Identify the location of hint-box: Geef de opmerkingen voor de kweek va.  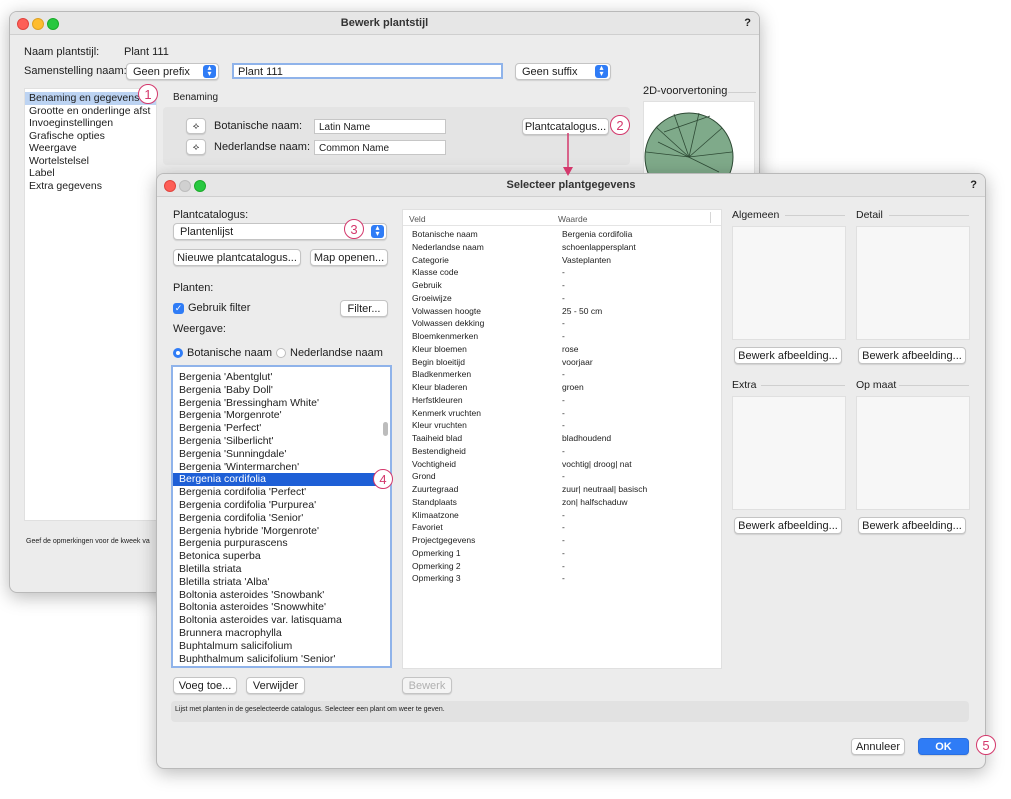
(89, 545).